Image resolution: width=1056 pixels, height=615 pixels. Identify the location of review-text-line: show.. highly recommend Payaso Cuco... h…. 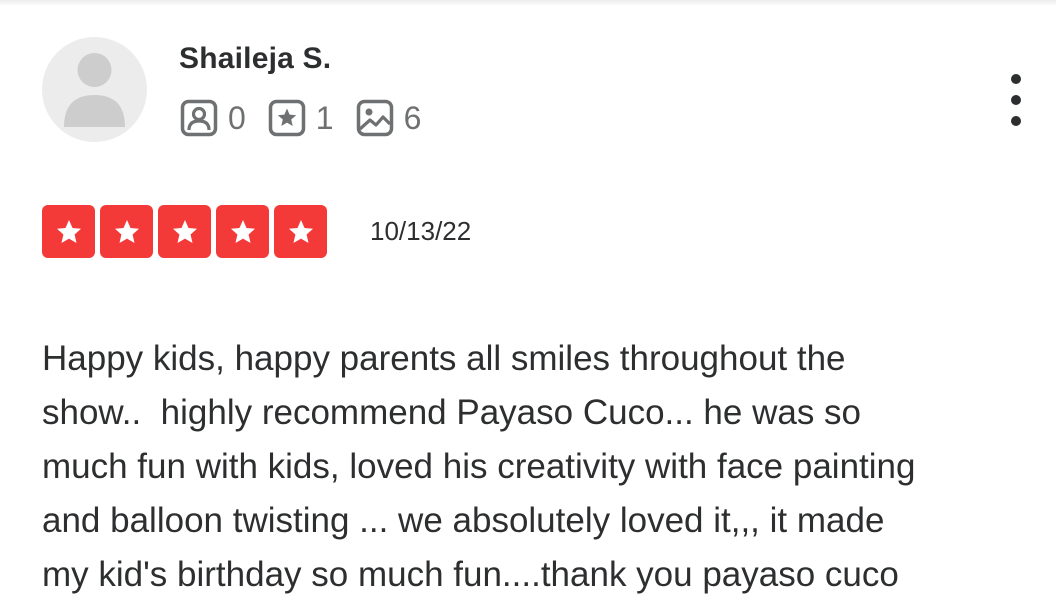
(452, 412).